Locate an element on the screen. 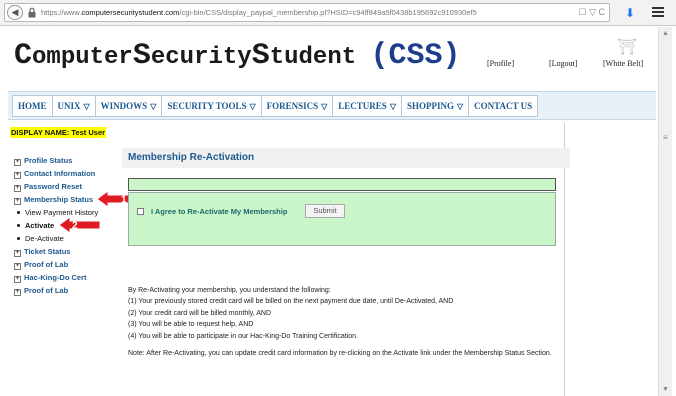 The width and height of the screenshot is (676, 396). form-header-bar is located at coordinates (342, 184).